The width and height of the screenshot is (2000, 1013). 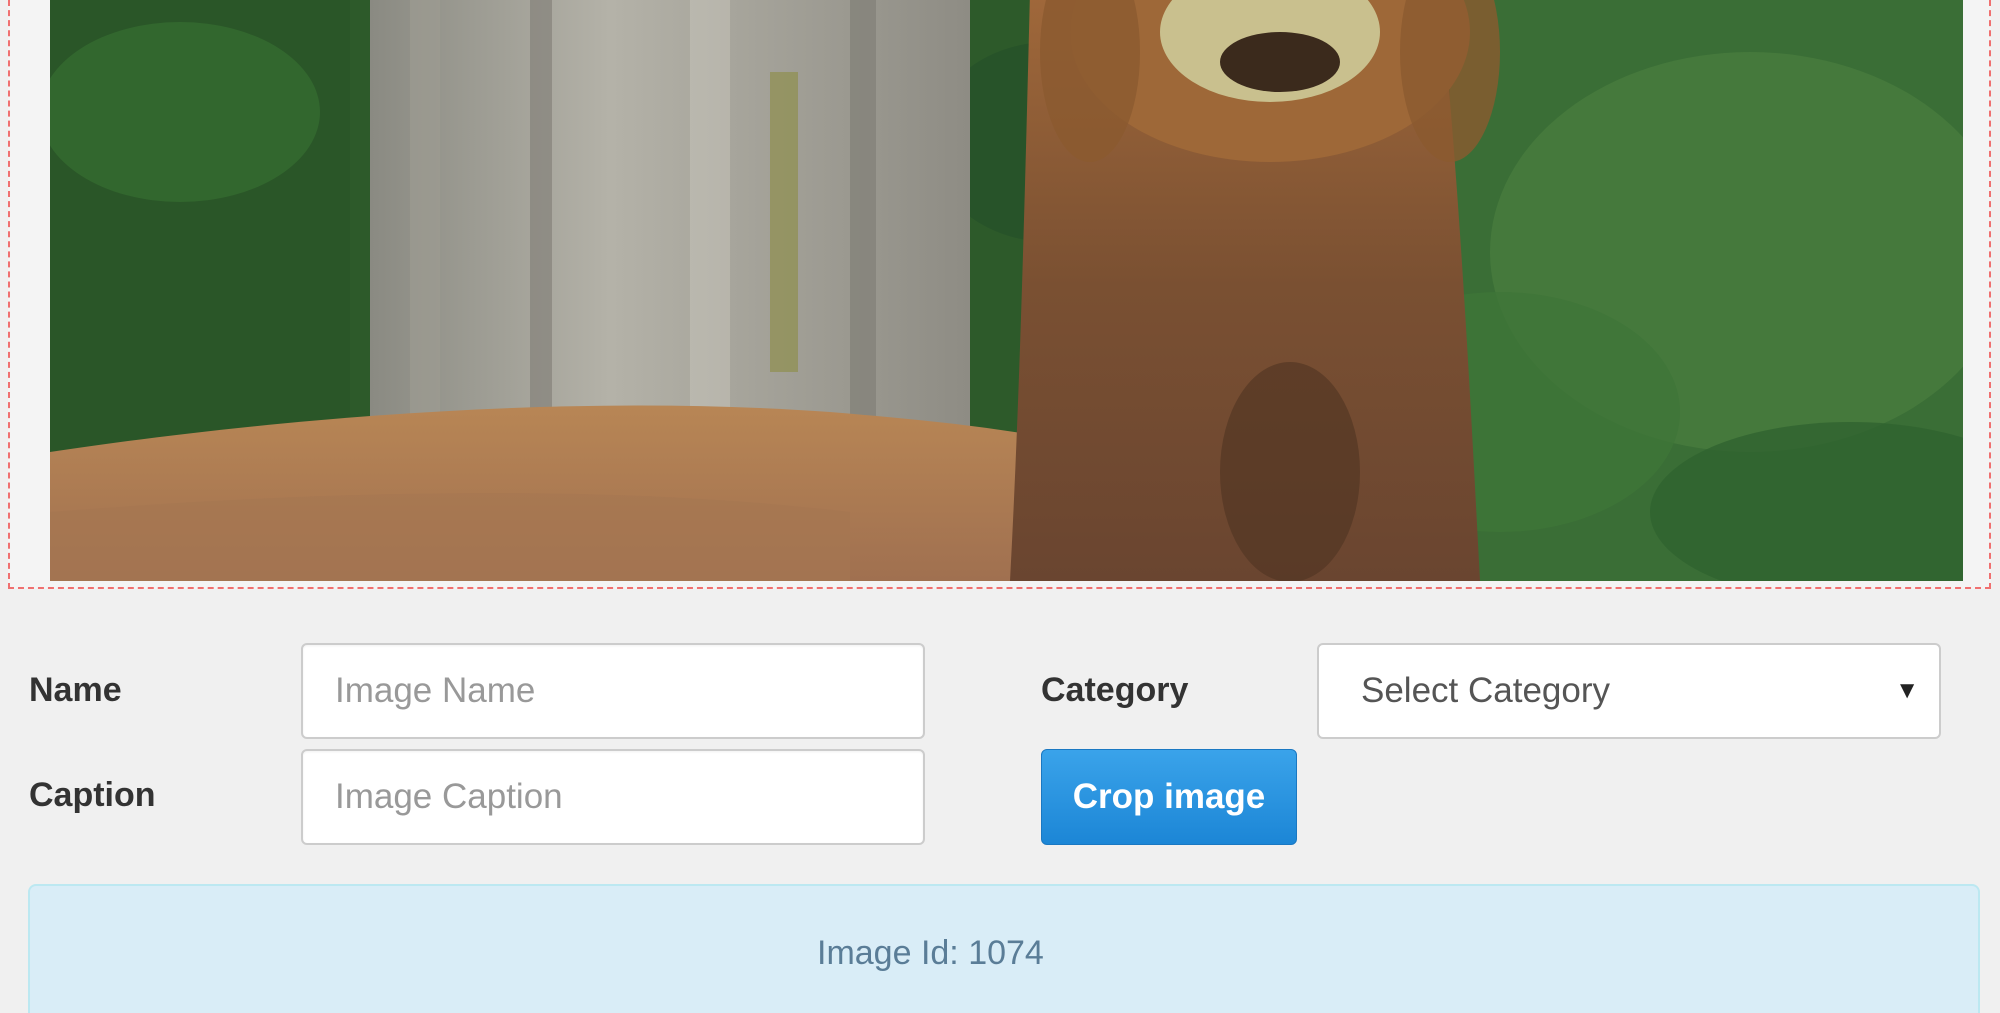 I want to click on category-select: Select Category ▼, so click(x=1629, y=691).